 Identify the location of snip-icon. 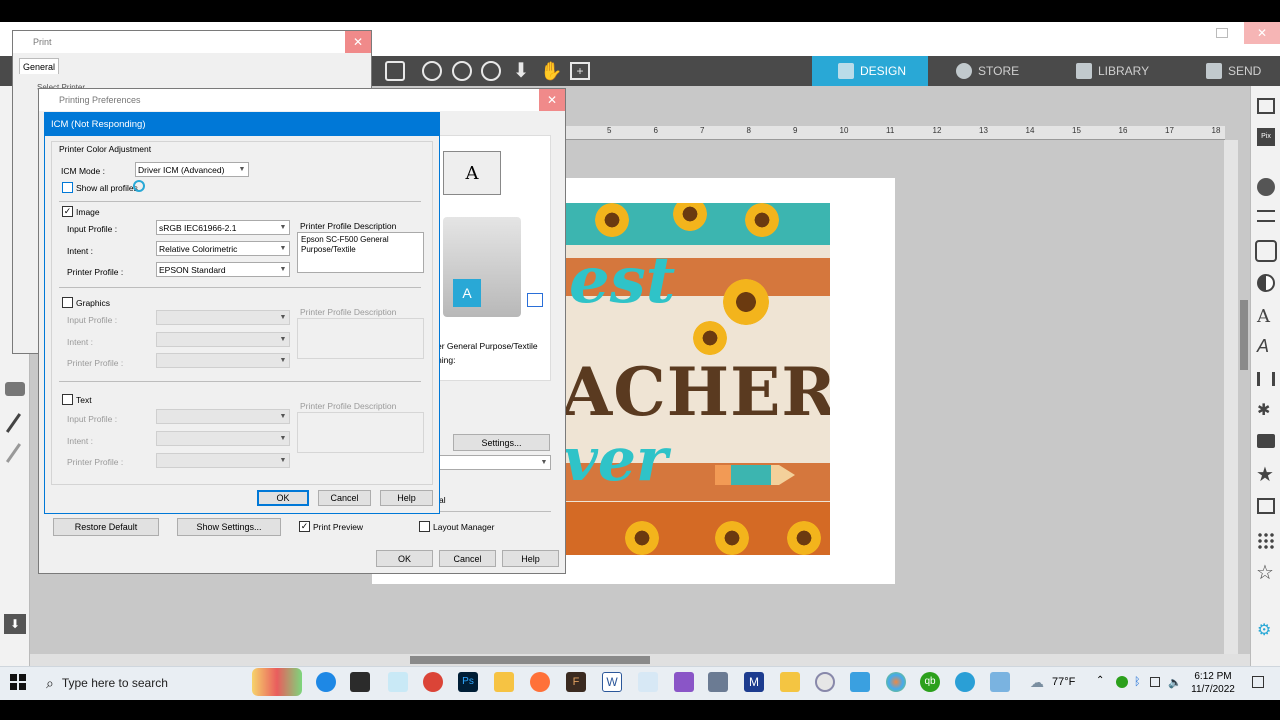
(398, 682).